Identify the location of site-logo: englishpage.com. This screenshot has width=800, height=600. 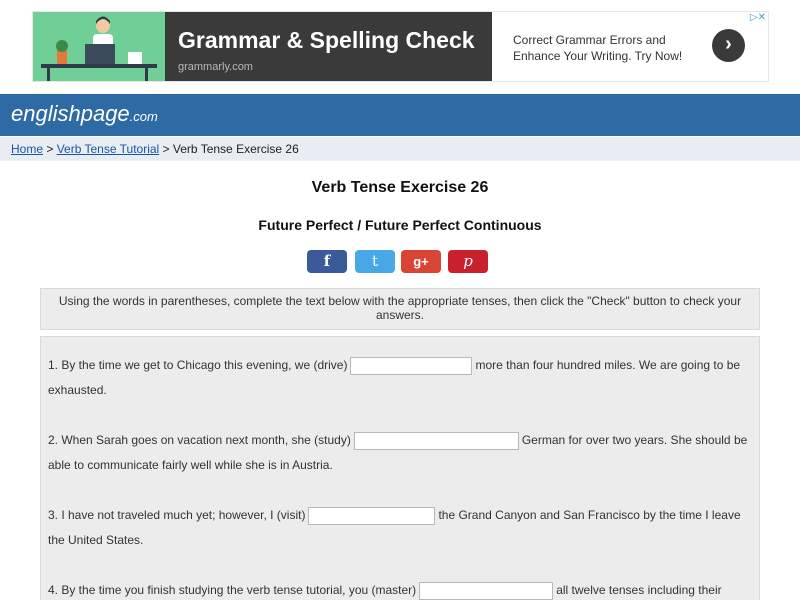
(84, 114).